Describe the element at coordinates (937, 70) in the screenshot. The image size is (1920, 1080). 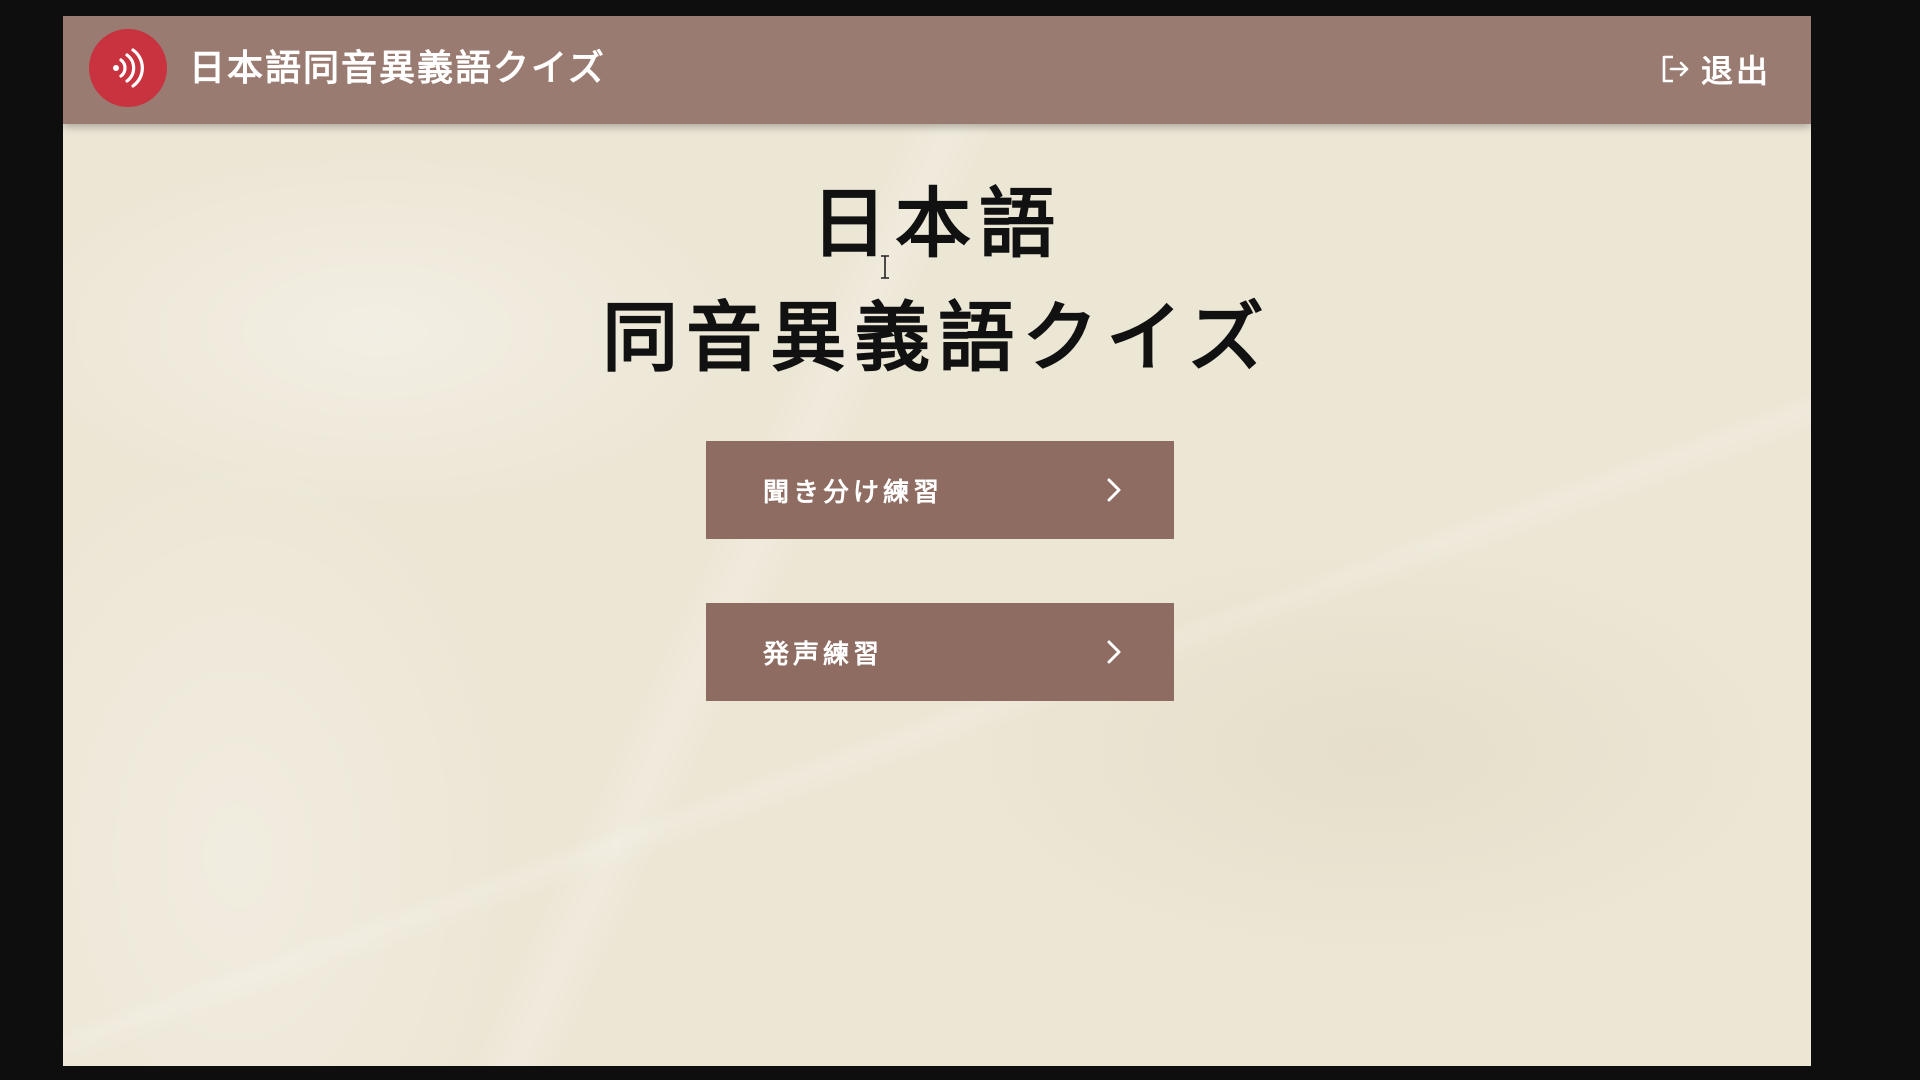
I see `header-bar: 日本語同音異義語クイズ 退出` at that location.